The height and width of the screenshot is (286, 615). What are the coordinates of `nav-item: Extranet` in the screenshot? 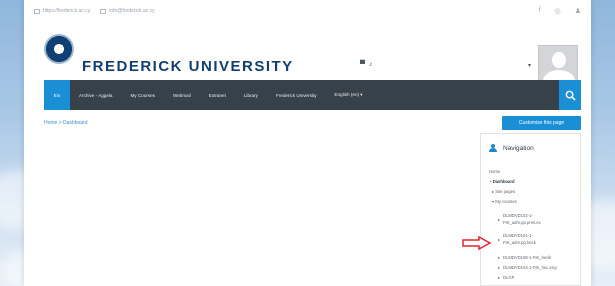 It's located at (217, 95).